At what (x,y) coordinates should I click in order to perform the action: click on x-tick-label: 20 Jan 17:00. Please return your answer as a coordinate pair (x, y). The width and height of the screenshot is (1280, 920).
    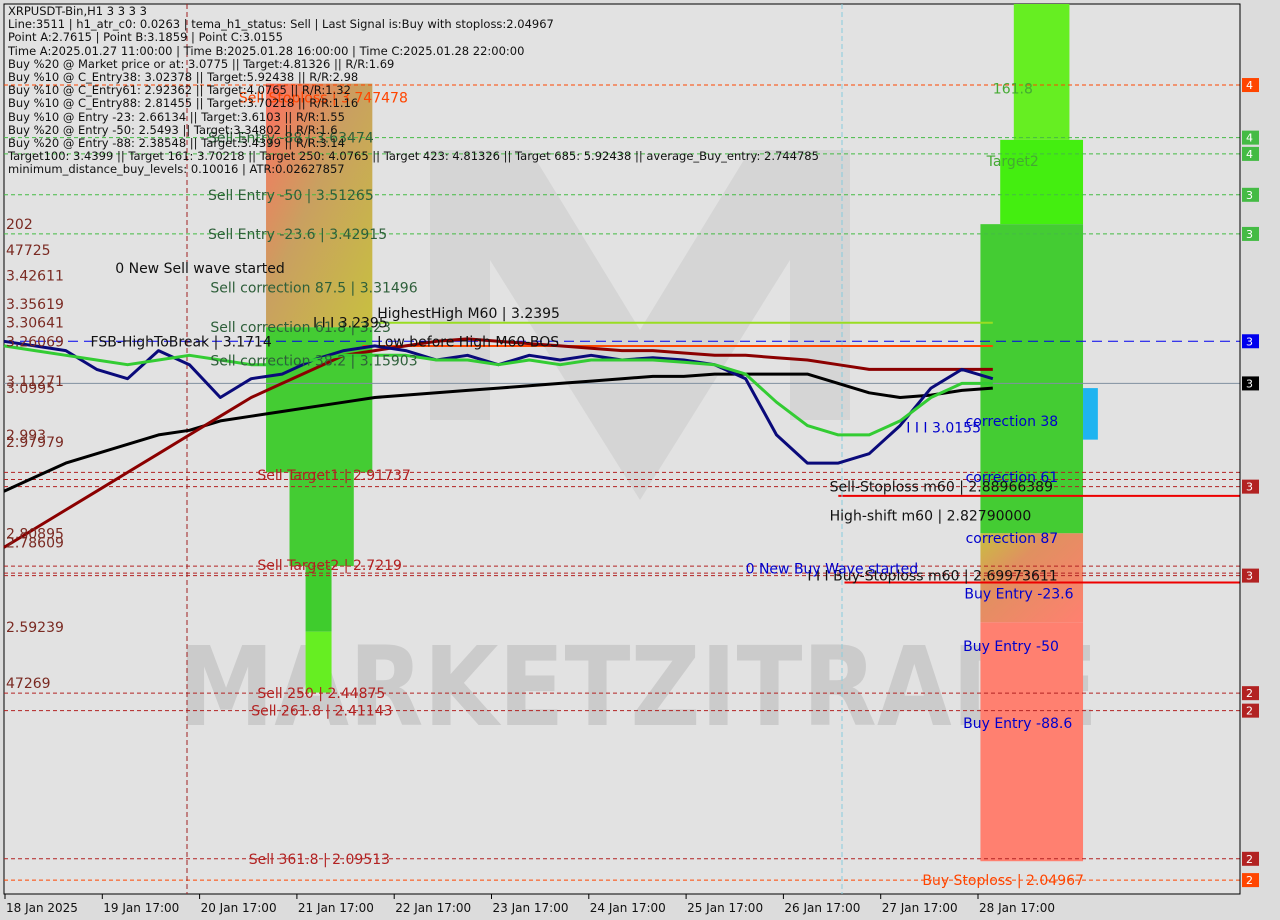
    Looking at the image, I should click on (239, 908).